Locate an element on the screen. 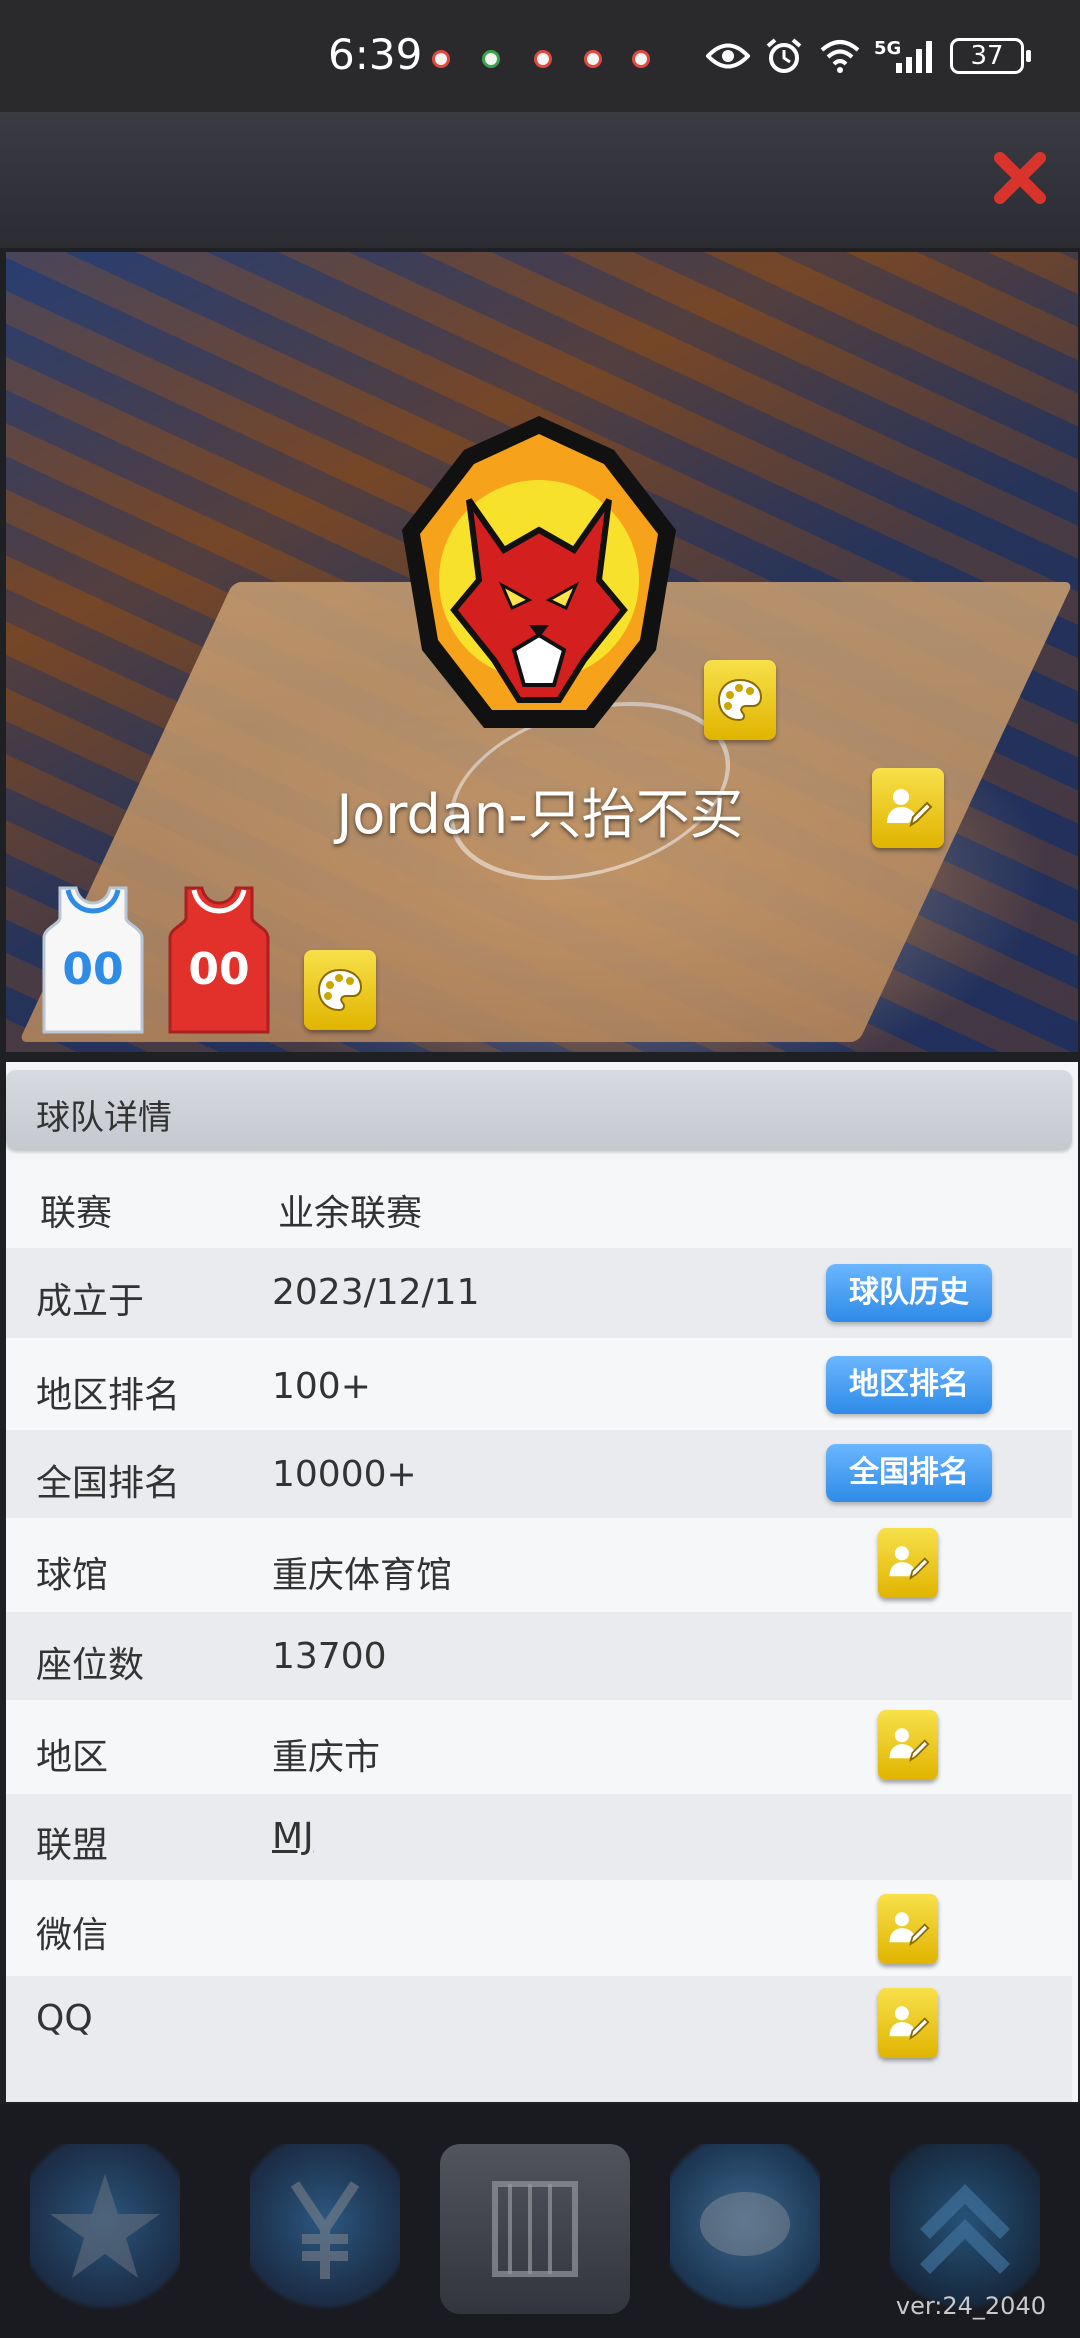 This screenshot has height=2338, width=1080. detail-row-league: 联赛 业余联赛 is located at coordinates (539, 1204).